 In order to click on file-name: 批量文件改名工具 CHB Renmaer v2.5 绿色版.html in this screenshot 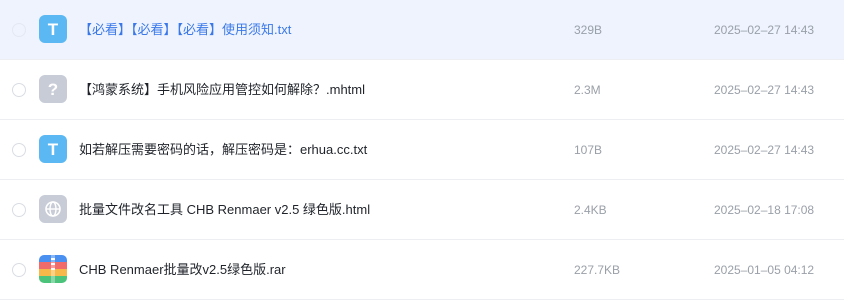, I will do `click(224, 210)`.